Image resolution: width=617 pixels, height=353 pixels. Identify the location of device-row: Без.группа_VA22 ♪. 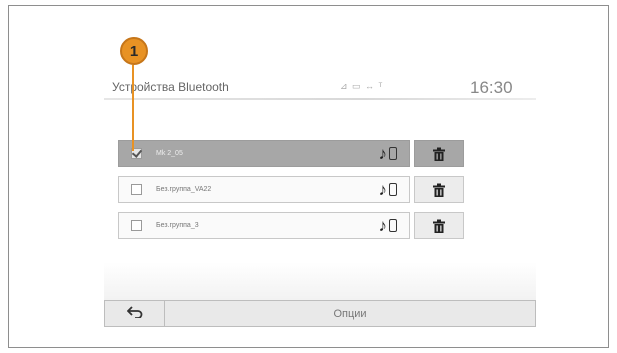
(291, 189).